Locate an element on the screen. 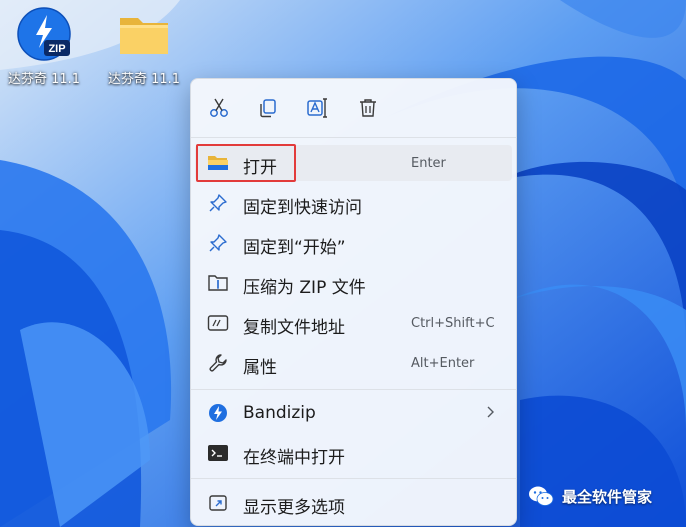  folder-icon is located at coordinates (144, 34).